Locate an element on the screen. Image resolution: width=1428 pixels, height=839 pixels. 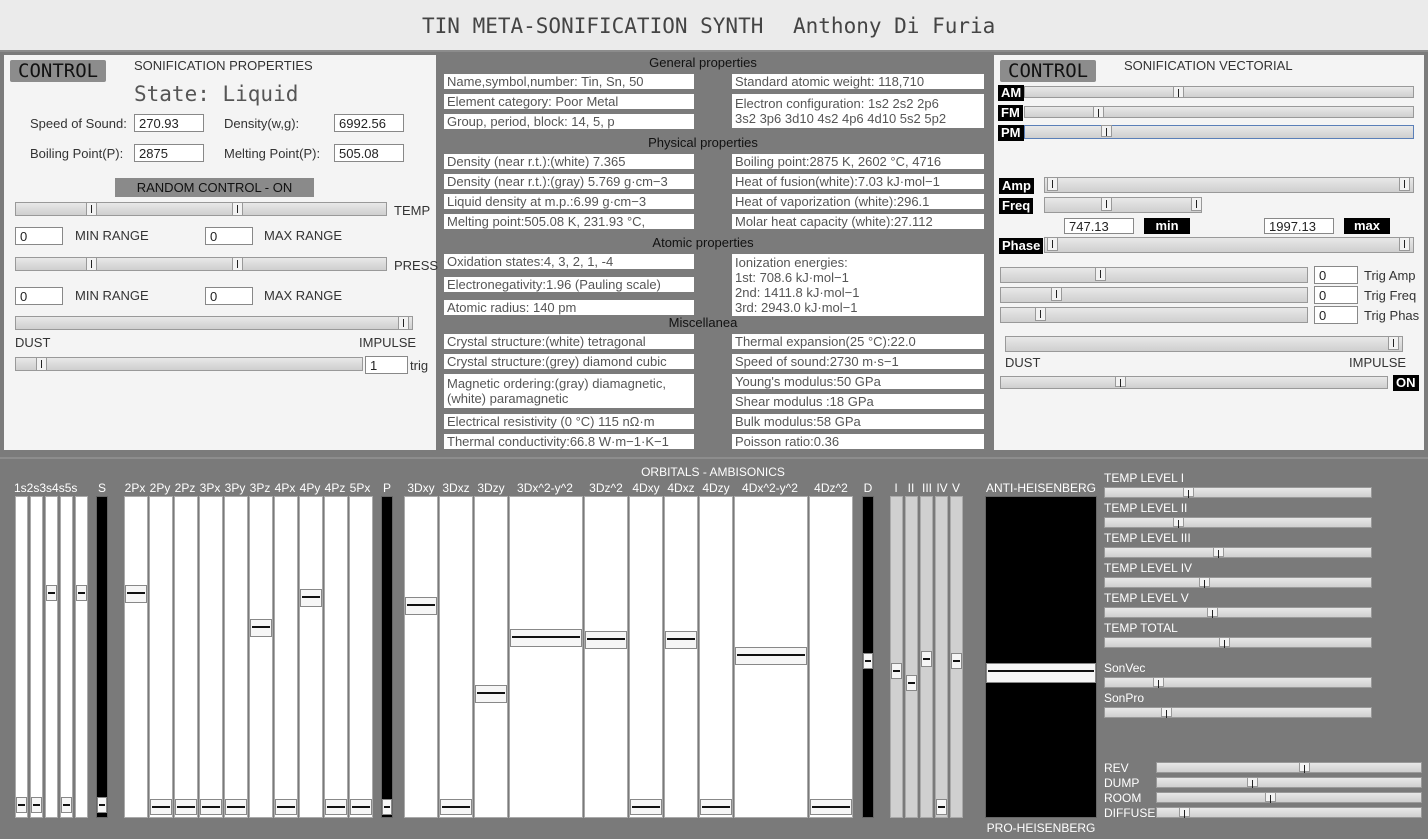
orbital-slider-3dz2 is located at coordinates (606, 657).